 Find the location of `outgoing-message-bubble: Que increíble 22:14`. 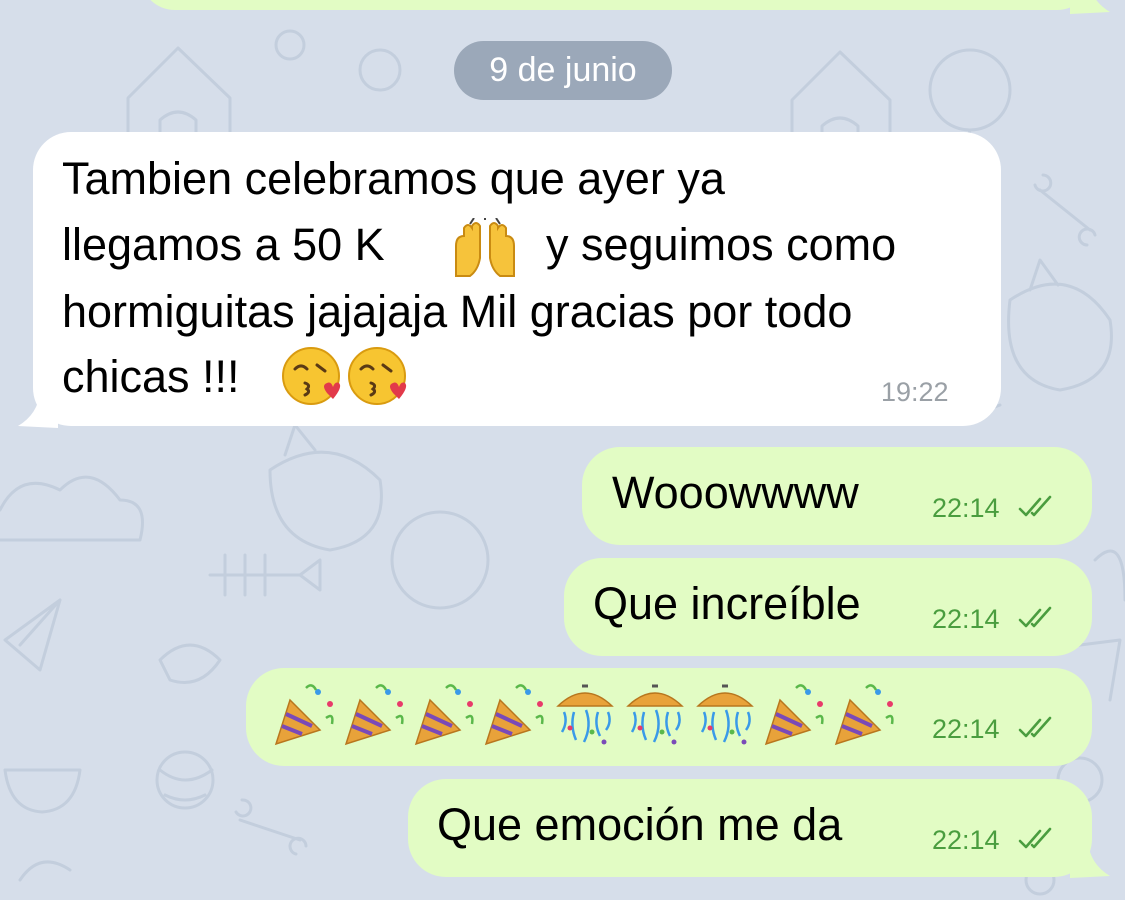

outgoing-message-bubble: Que increíble 22:14 is located at coordinates (828, 607).